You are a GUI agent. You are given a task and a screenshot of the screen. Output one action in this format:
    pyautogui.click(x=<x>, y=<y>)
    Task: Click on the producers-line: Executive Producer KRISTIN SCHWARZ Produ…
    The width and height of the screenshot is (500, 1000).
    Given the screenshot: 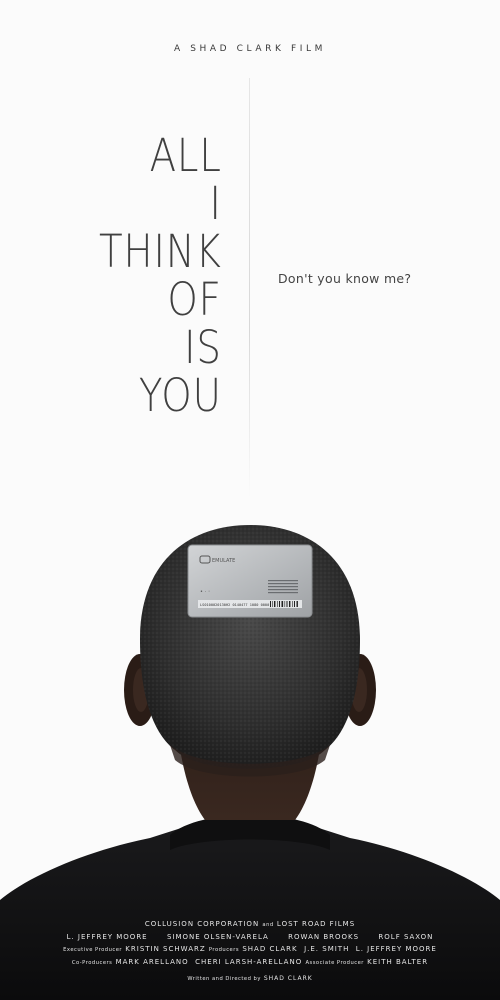 What is the action you would take?
    pyautogui.click(x=250, y=949)
    